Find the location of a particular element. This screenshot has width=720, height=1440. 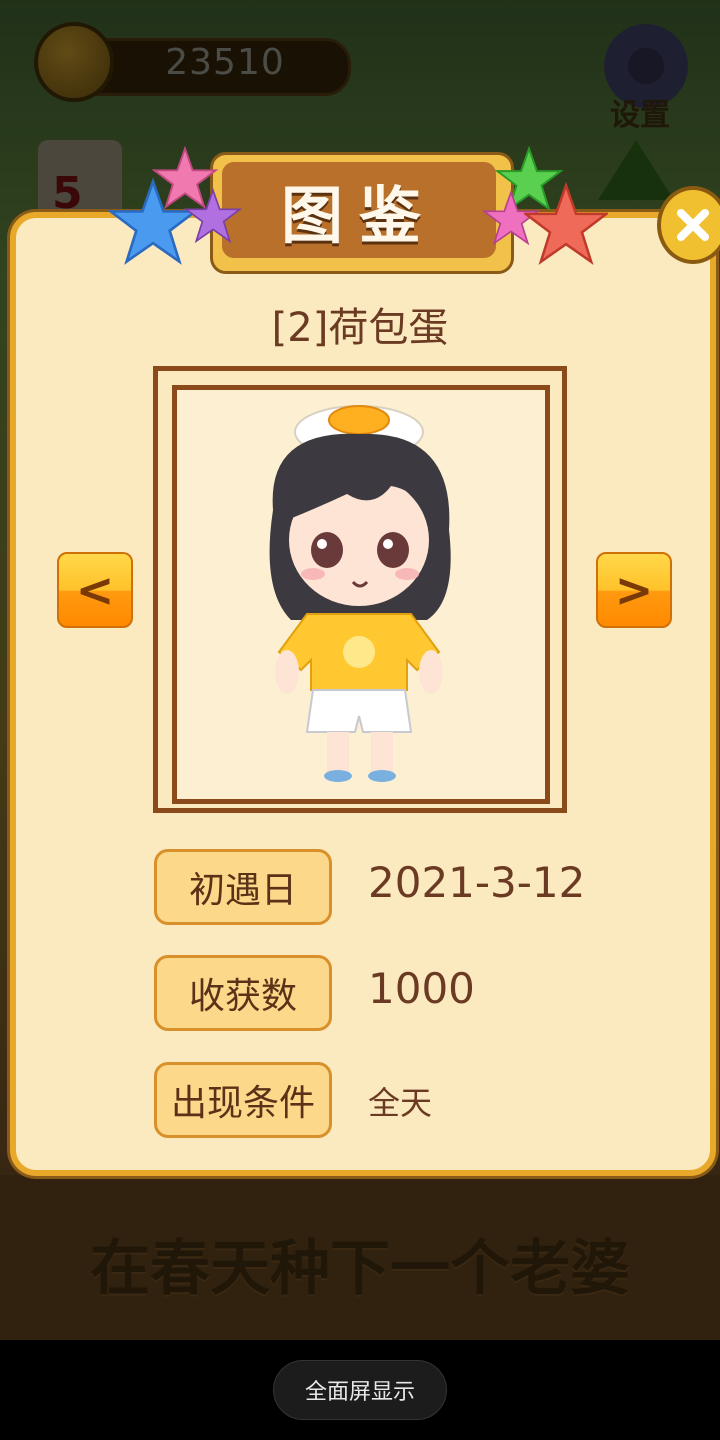

harvest-count-value: 1000 is located at coordinates (421, 988).